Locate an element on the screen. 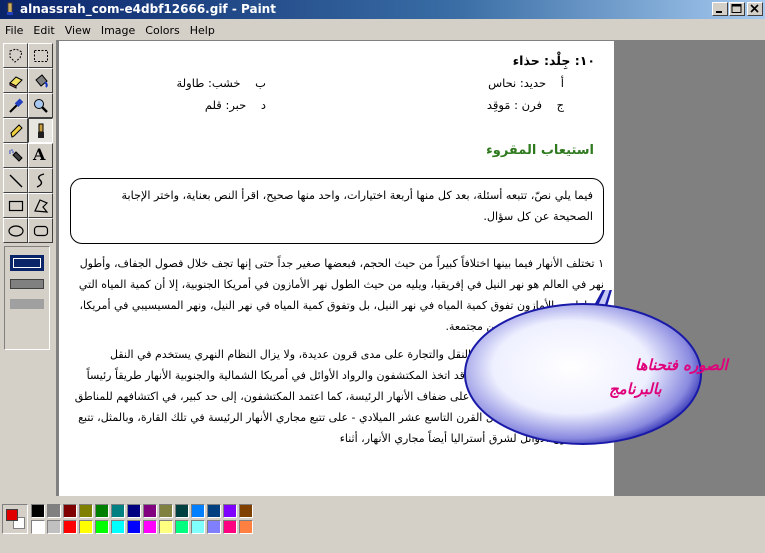  option-letter: أ is located at coordinates (562, 83).